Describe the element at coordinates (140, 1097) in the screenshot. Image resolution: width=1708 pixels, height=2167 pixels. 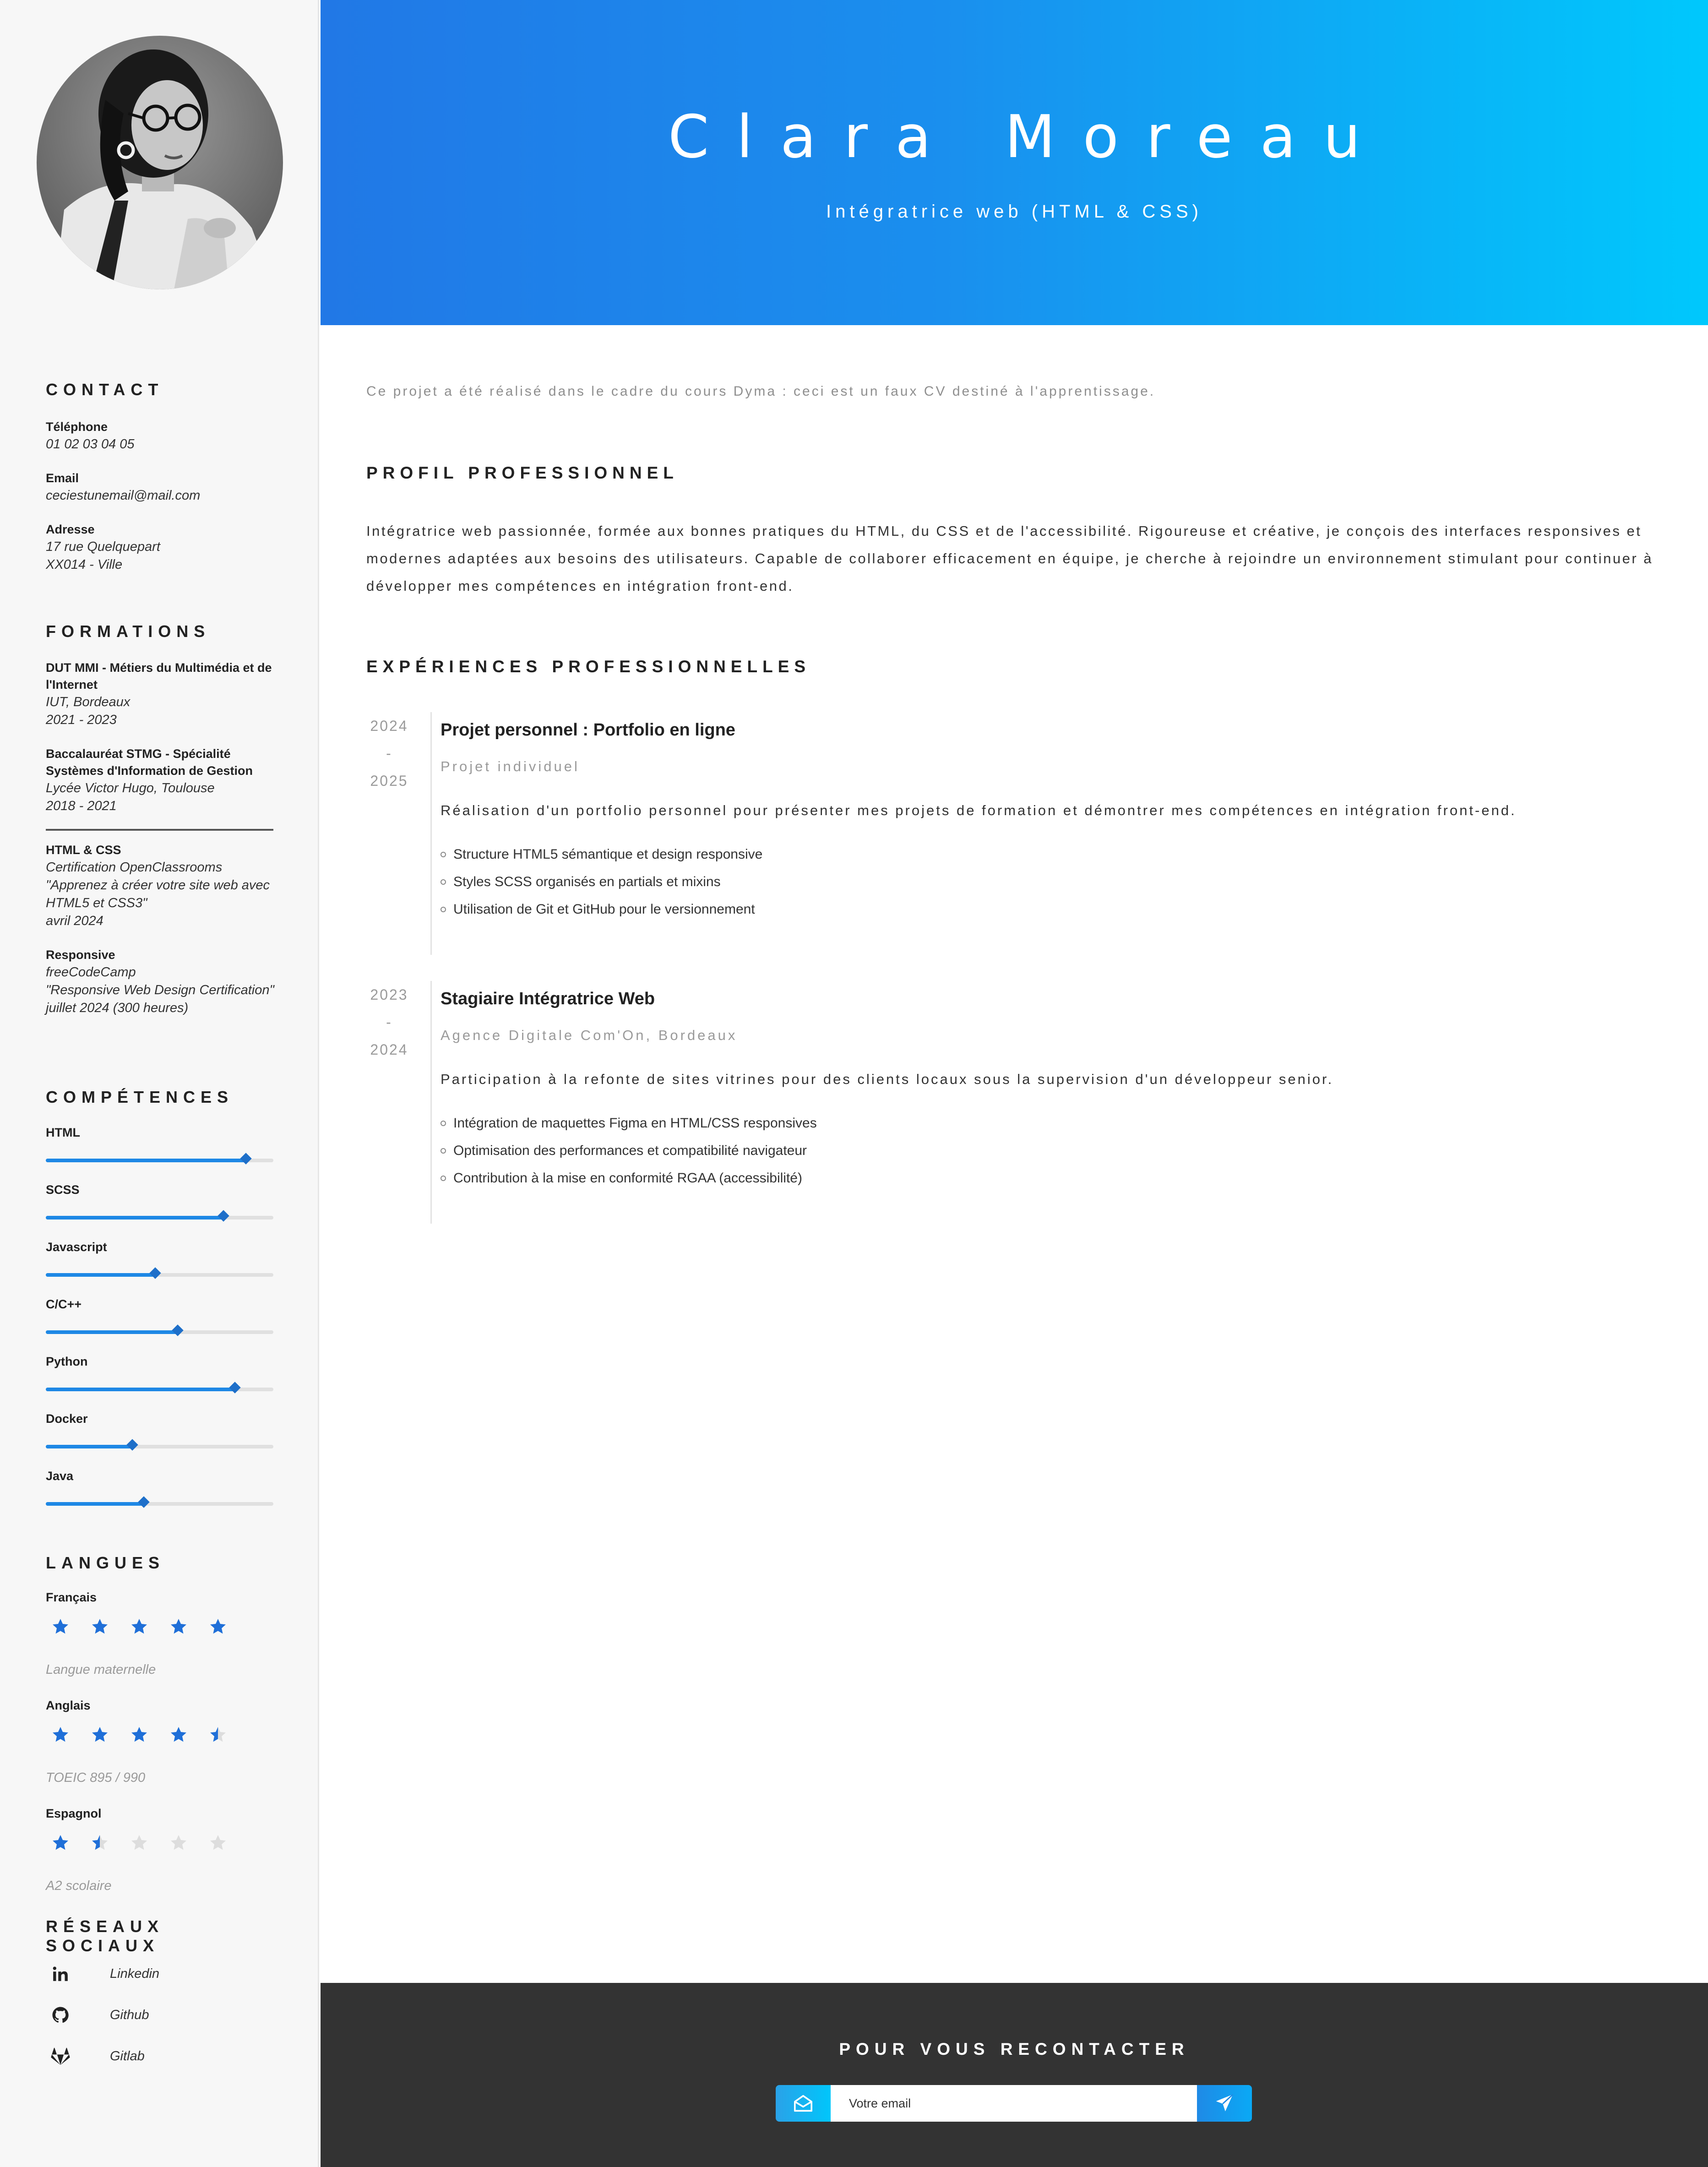
I see `competences-title: COMPÉTENCES` at that location.